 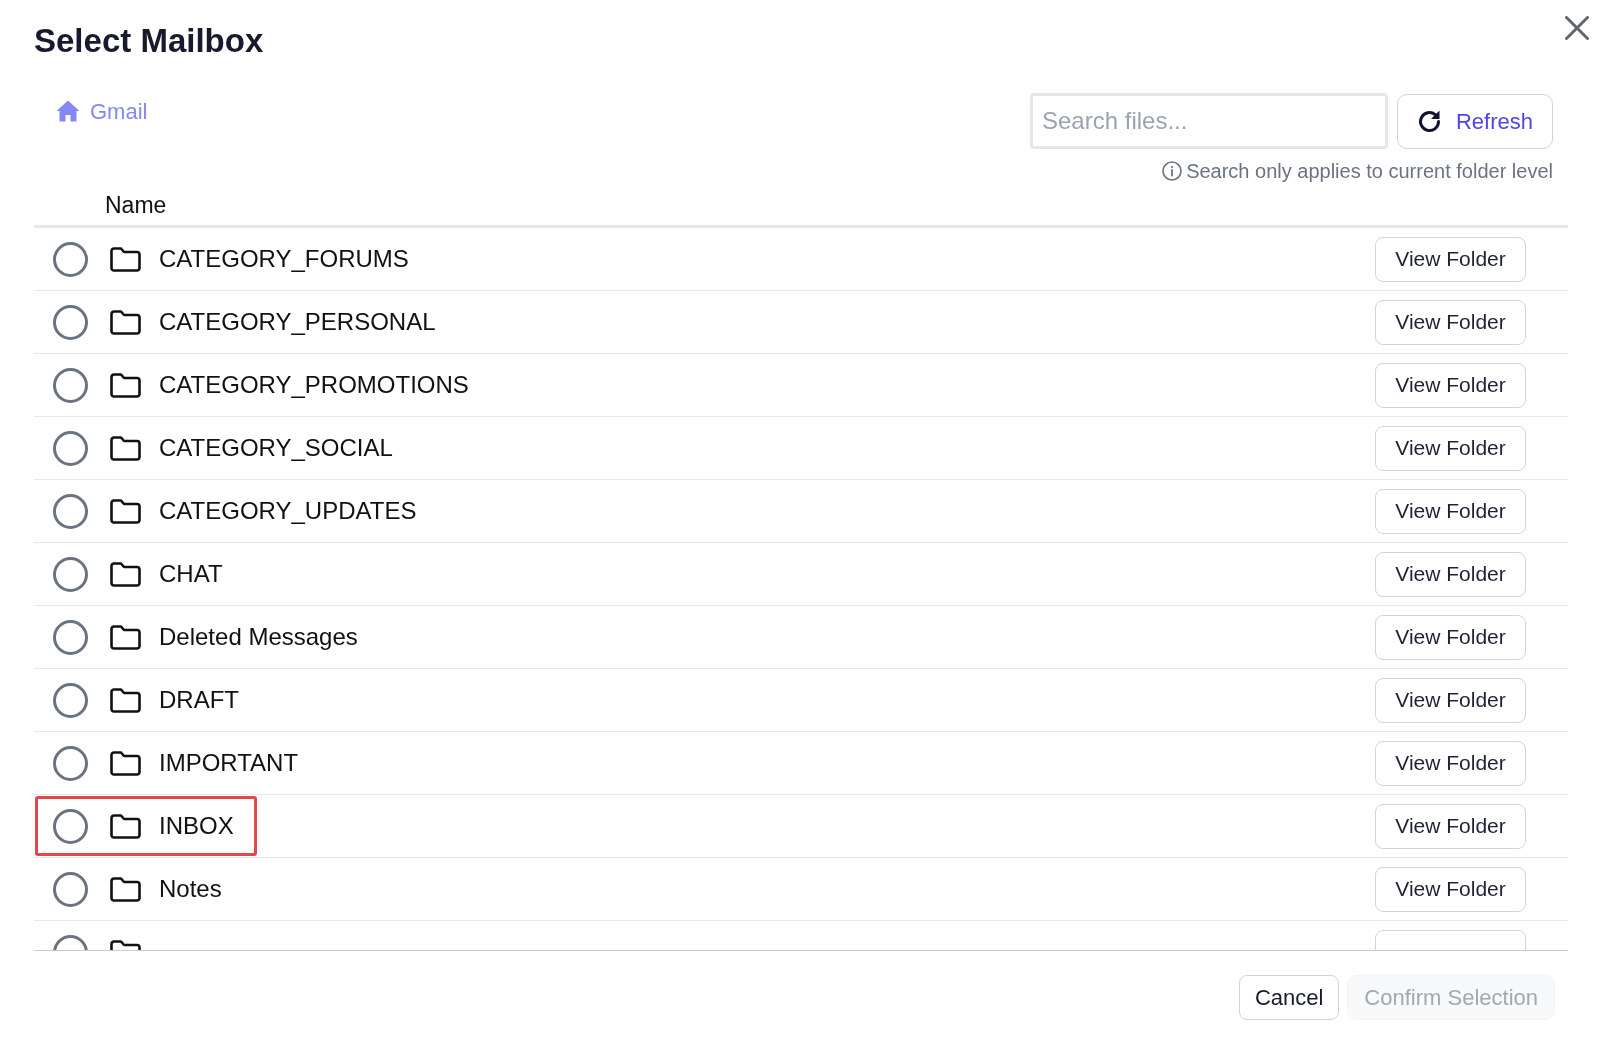 I want to click on folder-name: DRAFT, so click(x=199, y=700).